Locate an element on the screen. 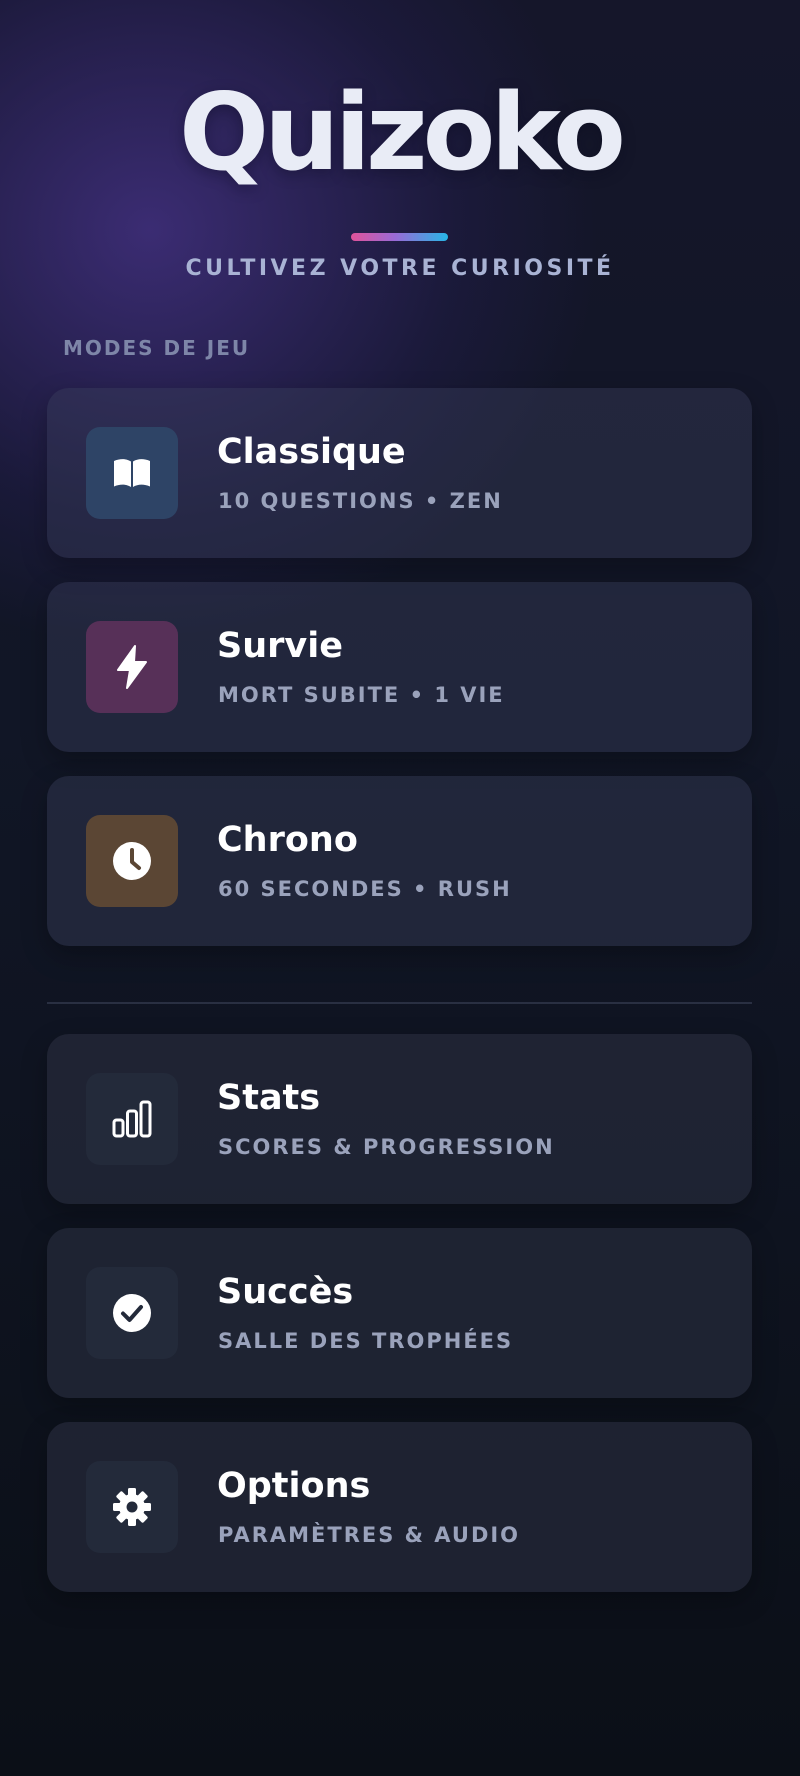 This screenshot has height=1776, width=800. menu-subtitle: SALLE DES TROPHÉES is located at coordinates (366, 1341).